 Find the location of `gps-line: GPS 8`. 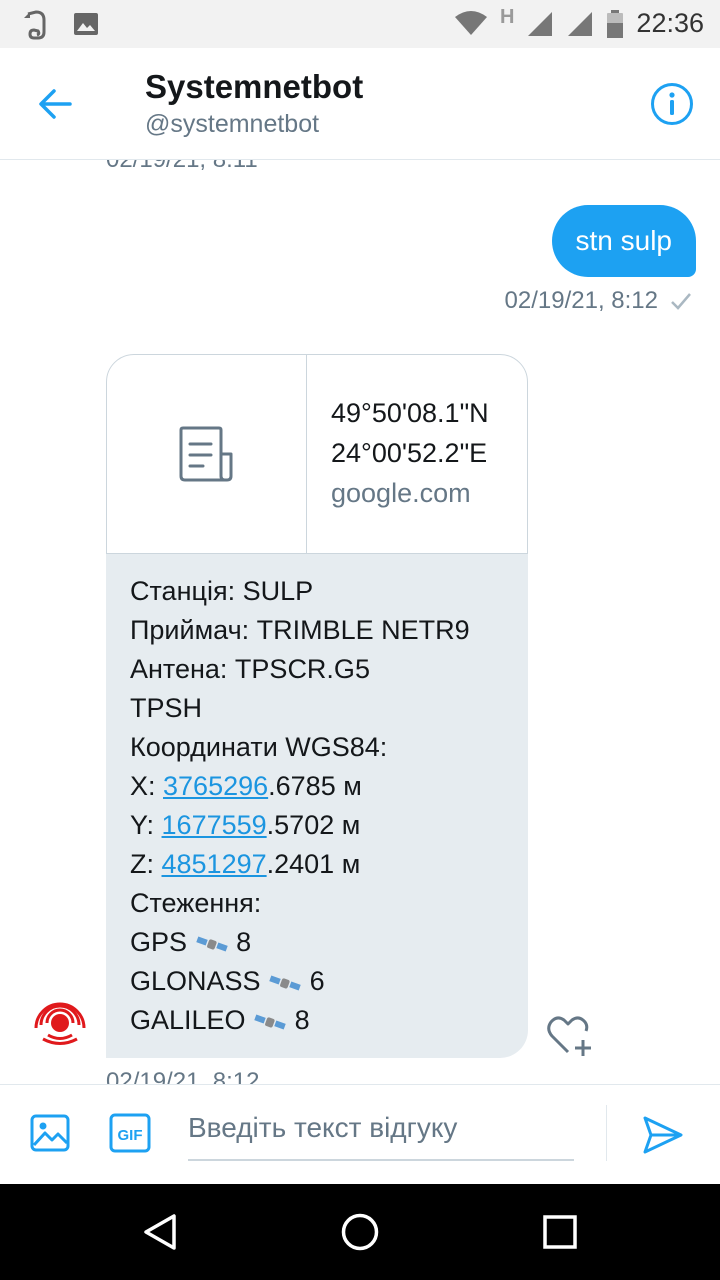

gps-line: GPS 8 is located at coordinates (317, 942).